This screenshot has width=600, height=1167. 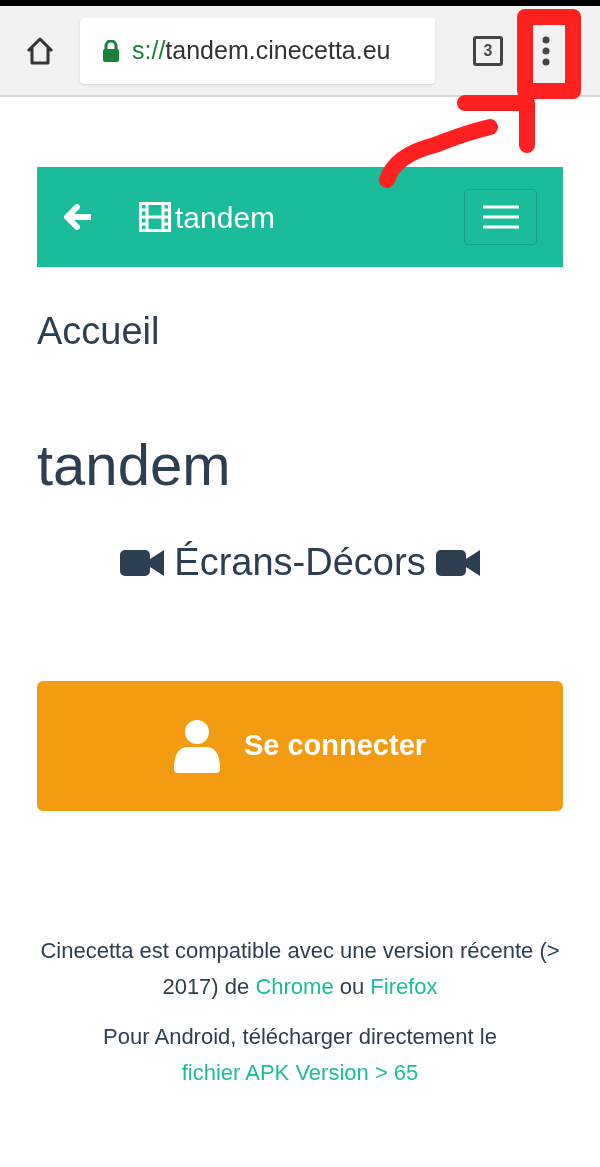 I want to click on brand-link: tandem, so click(x=207, y=217).